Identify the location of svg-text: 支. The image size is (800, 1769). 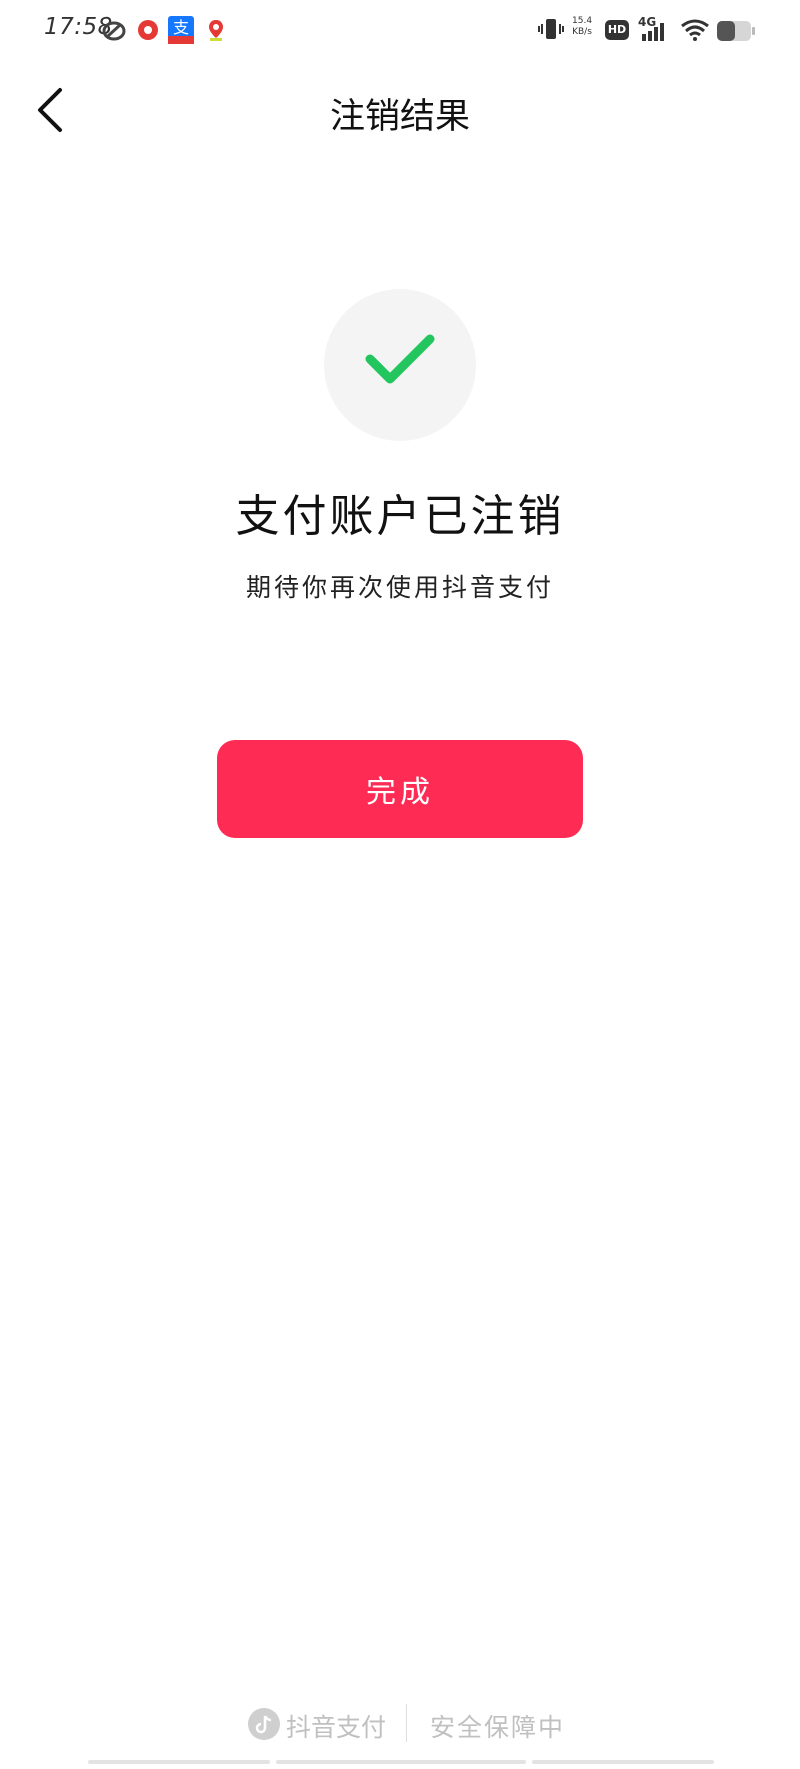
(181, 27).